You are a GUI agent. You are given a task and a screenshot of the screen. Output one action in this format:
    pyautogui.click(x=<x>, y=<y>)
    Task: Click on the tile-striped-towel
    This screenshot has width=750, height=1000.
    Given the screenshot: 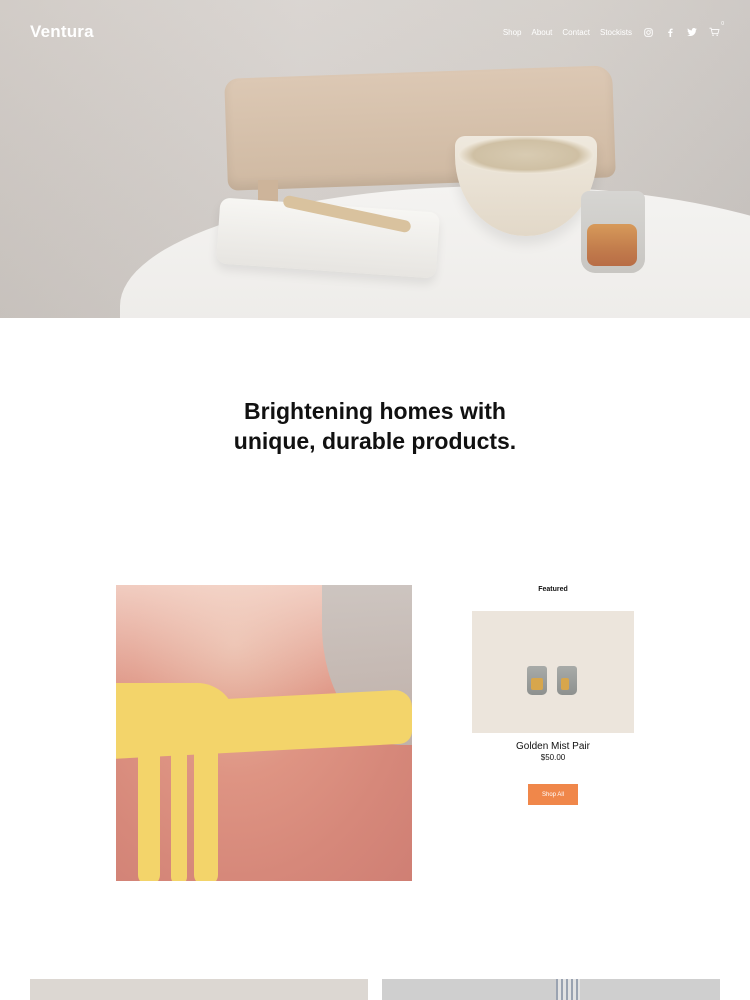 What is the action you would take?
    pyautogui.click(x=568, y=989)
    